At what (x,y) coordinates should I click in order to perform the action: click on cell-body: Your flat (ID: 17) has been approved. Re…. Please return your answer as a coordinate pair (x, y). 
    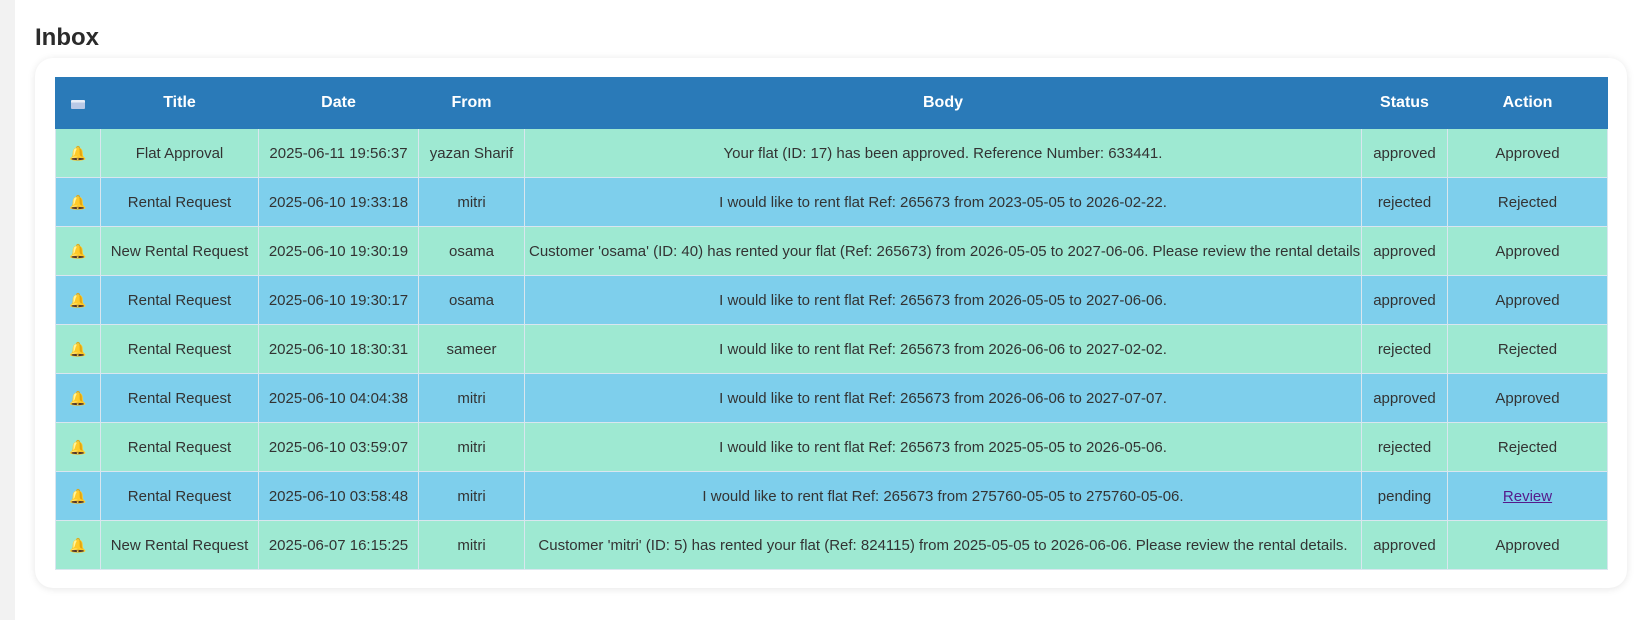
    Looking at the image, I should click on (943, 153).